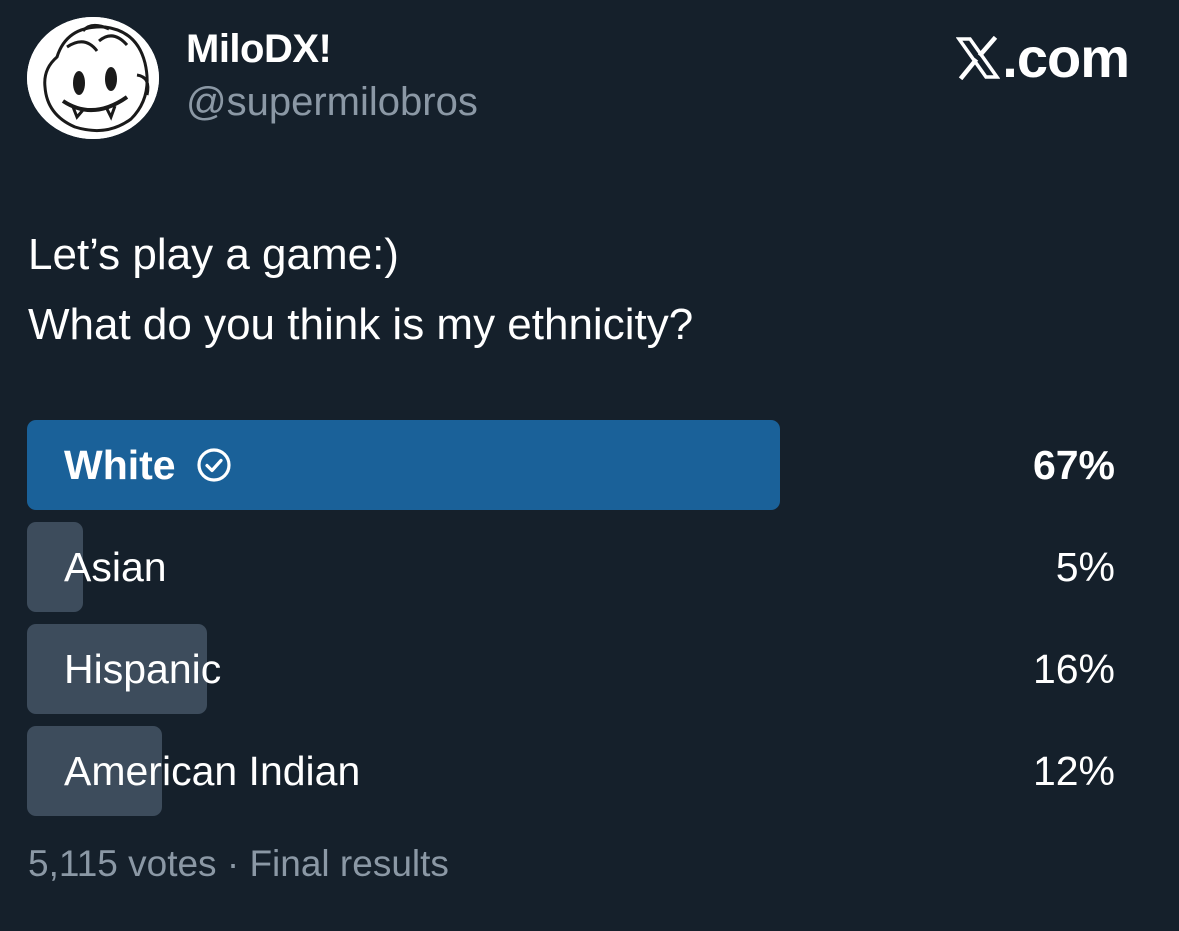 This screenshot has width=1179, height=931. What do you see at coordinates (1085, 567) in the screenshot?
I see `poll-option-percent: 5%` at bounding box center [1085, 567].